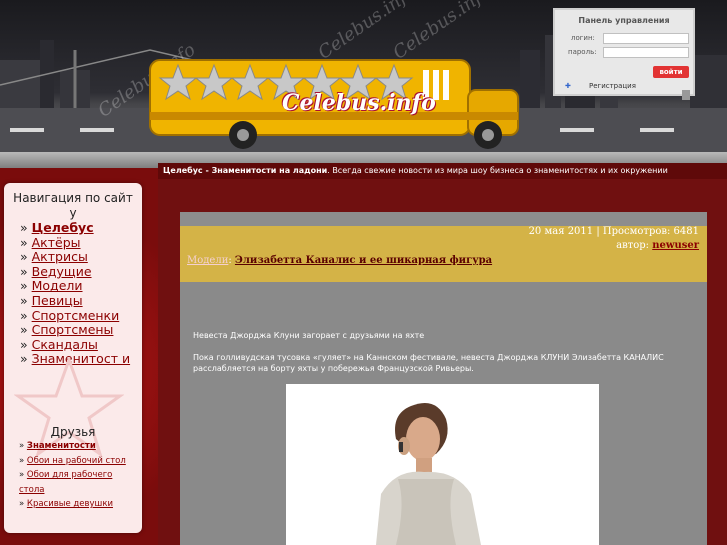 The height and width of the screenshot is (545, 727). I want to click on friend-link-desktop-wallpapers: Обои для рабочего стола, so click(65, 482).